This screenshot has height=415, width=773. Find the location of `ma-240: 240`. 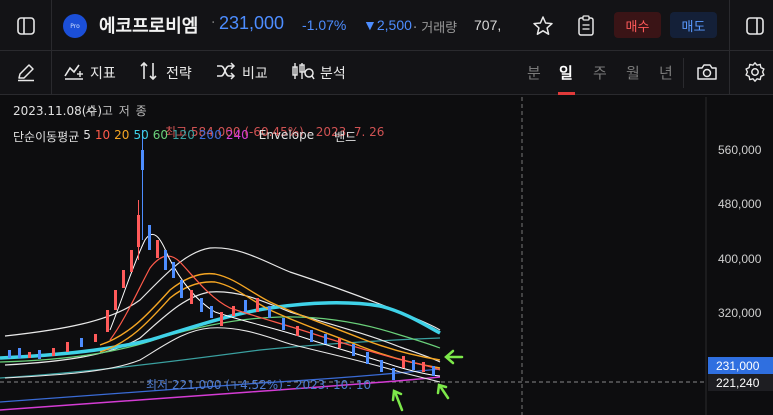

ma-240: 240 is located at coordinates (237, 135).